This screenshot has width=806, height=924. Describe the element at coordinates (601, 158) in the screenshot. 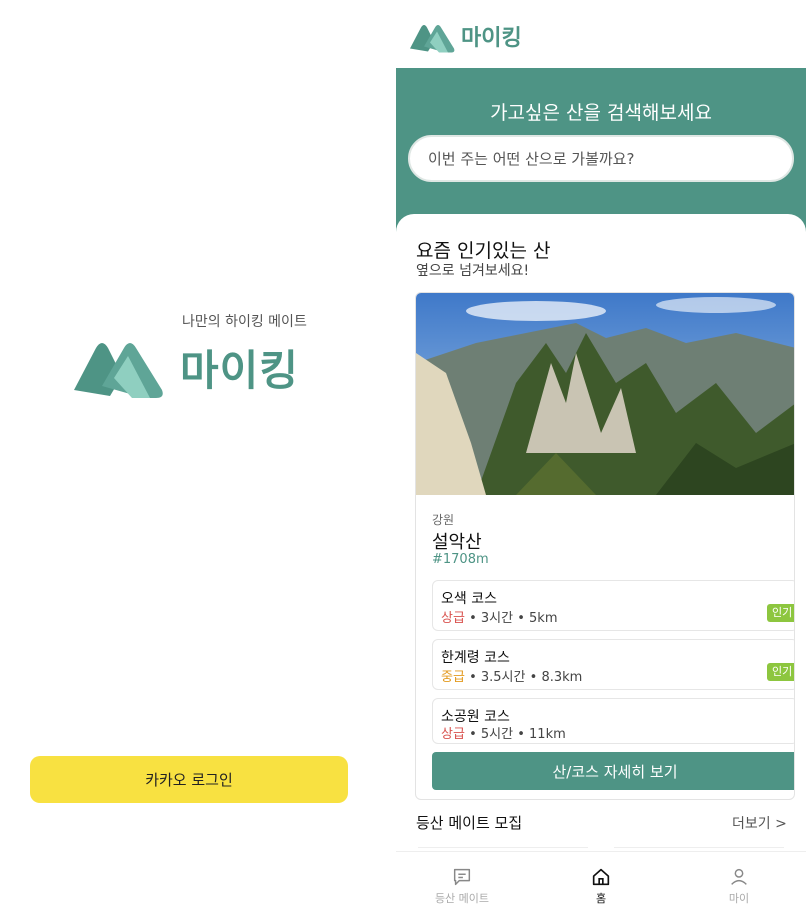

I see `search-input: 이번 주는 어떤 산으로 가볼까요?` at that location.